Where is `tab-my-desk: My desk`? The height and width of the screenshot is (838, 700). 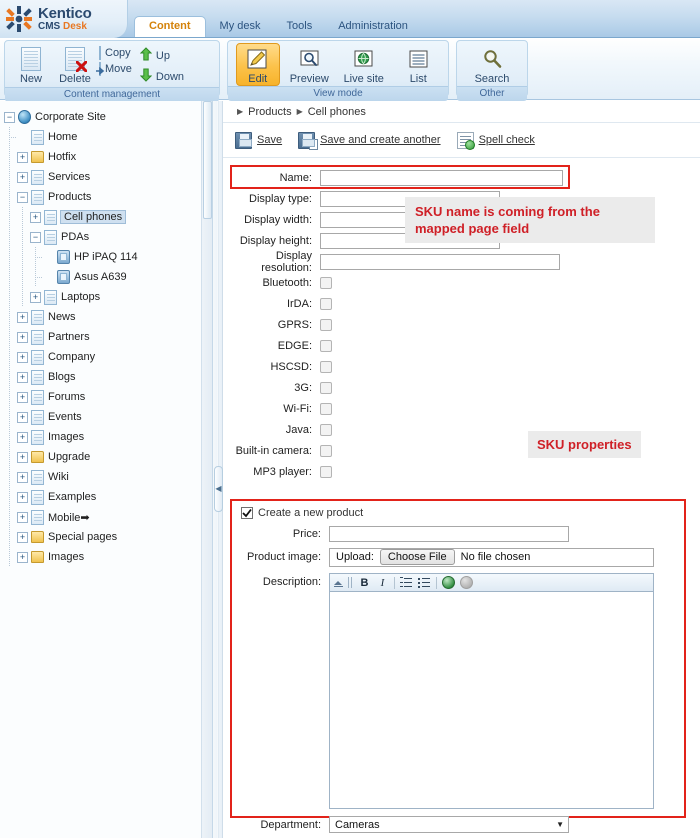
tab-my-desk: My desk is located at coordinates (240, 26).